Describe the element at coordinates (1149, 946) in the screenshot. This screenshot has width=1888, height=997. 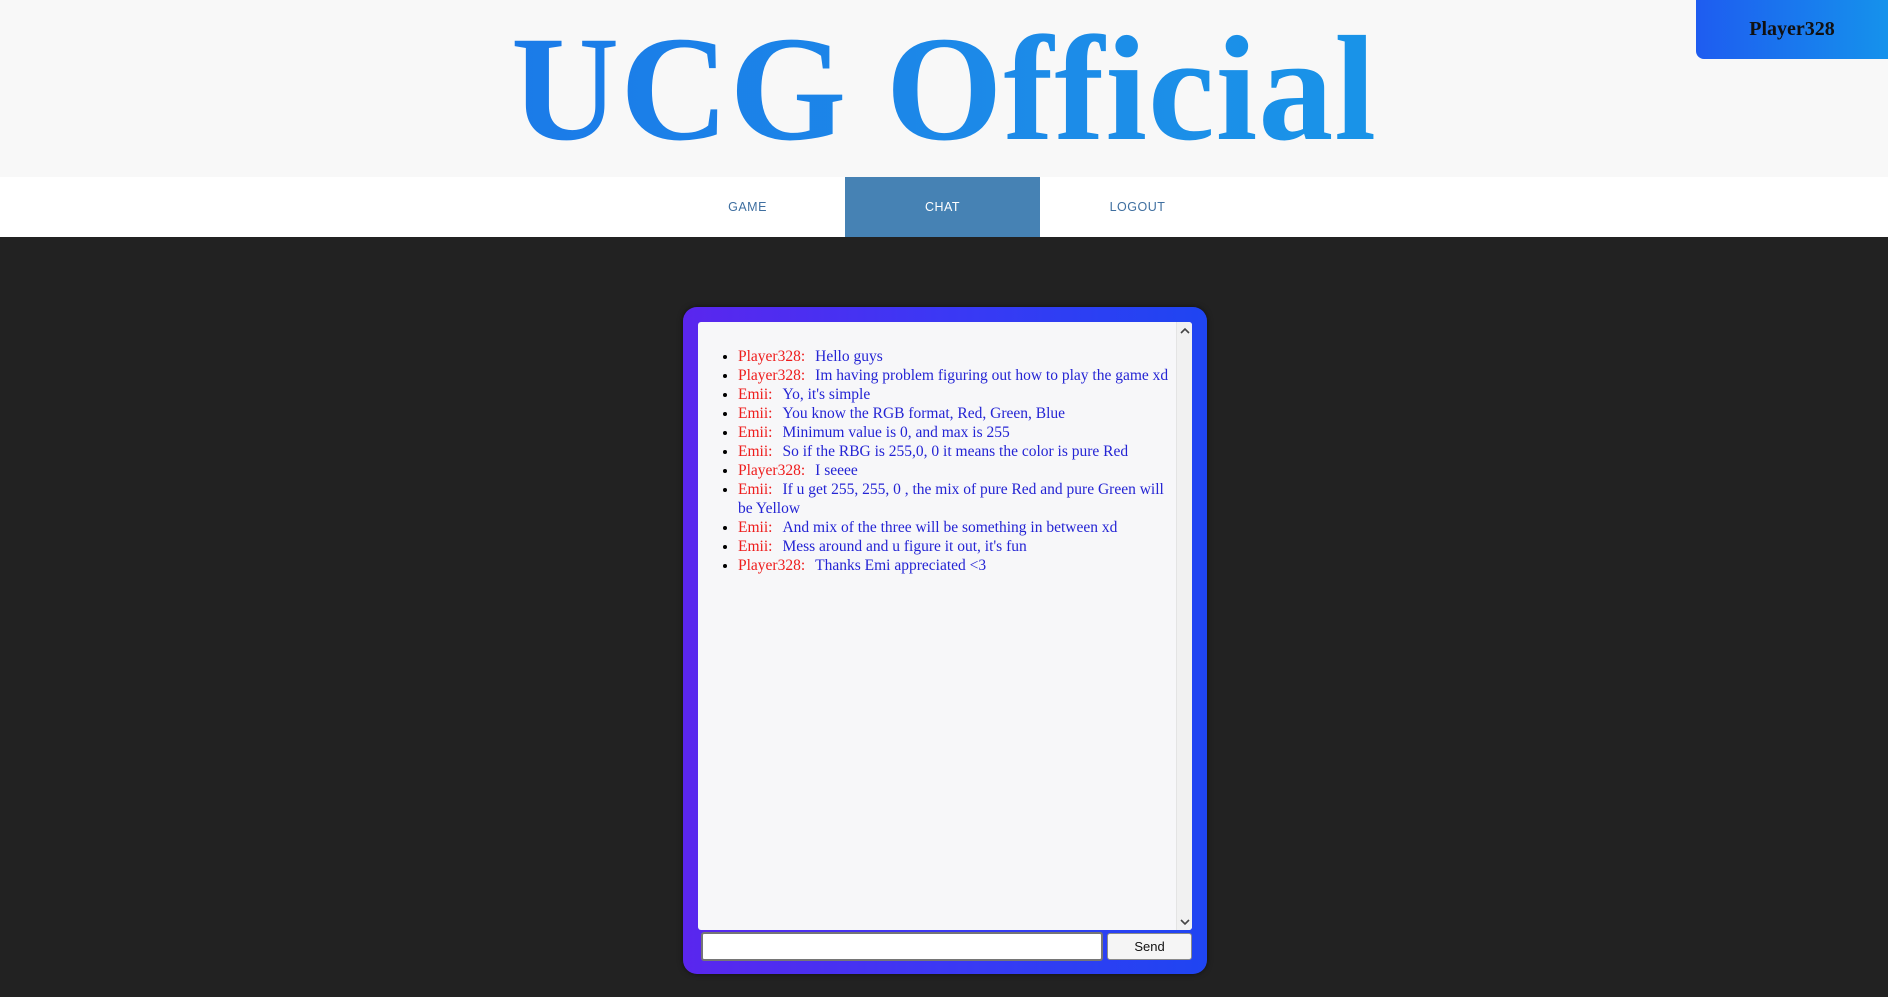
I see `send-button: Send` at that location.